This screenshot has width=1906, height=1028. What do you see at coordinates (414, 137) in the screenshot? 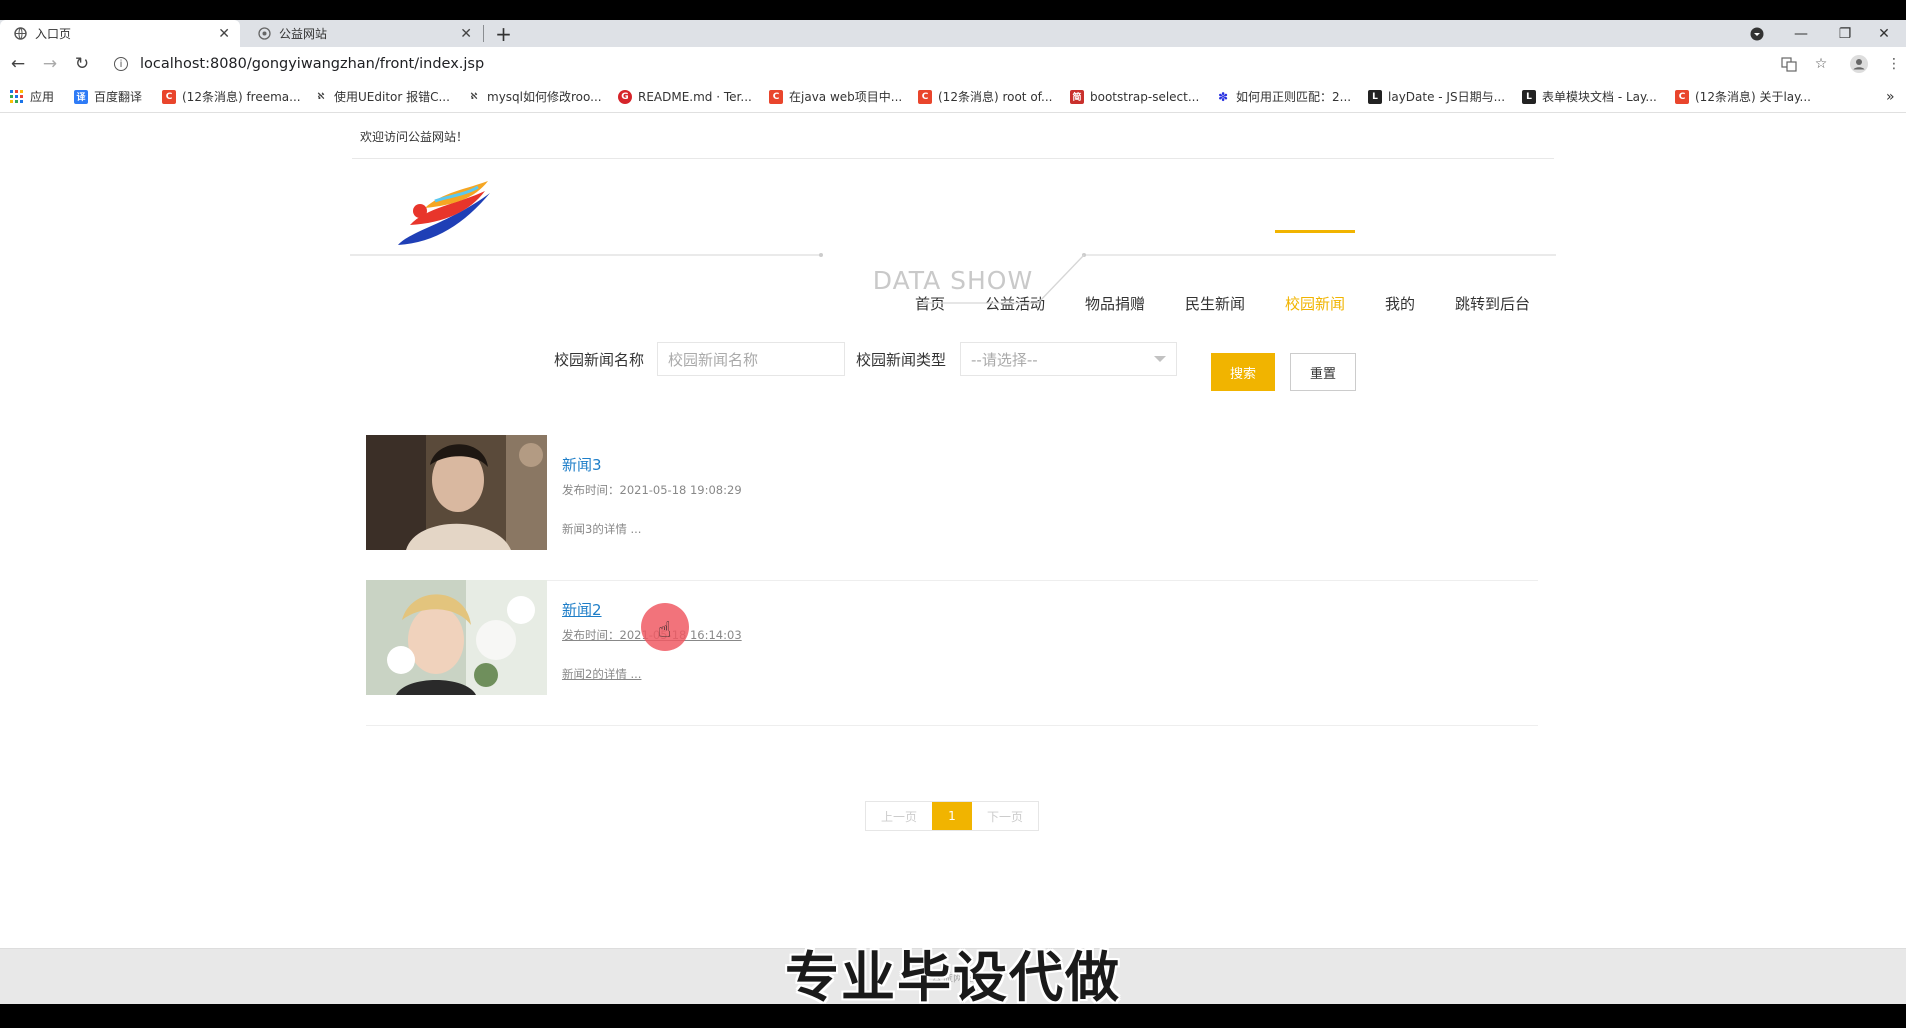
I see `welcome-text: 欢迎访问公益网站！` at bounding box center [414, 137].